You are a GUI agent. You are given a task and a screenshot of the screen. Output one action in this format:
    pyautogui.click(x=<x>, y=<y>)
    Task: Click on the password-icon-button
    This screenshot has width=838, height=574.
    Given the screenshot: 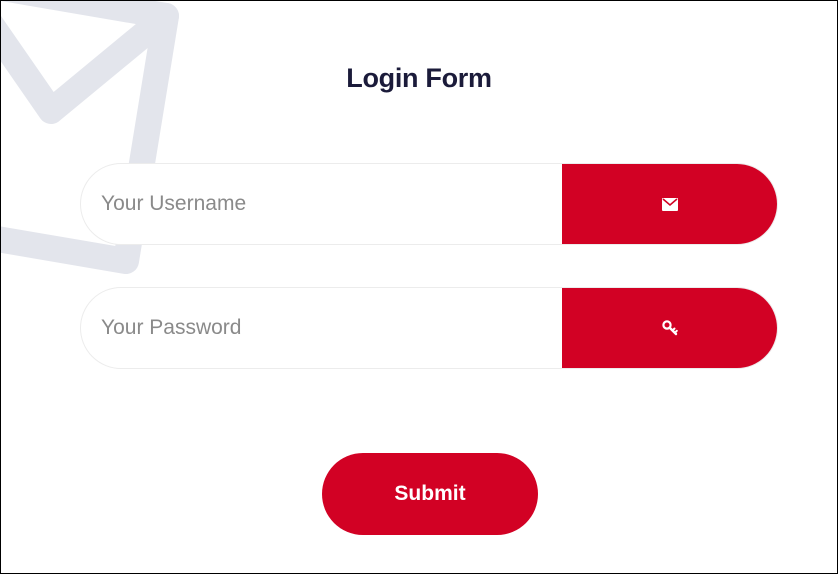 What is the action you would take?
    pyautogui.click(x=669, y=328)
    